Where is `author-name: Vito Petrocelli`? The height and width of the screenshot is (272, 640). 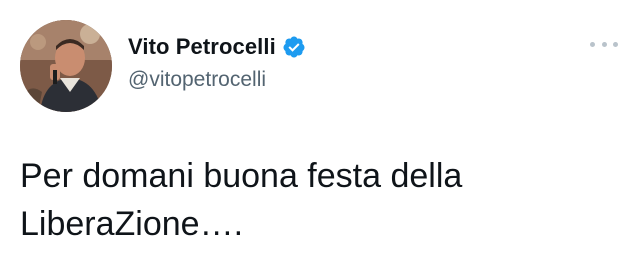
author-name: Vito Petrocelli is located at coordinates (202, 47).